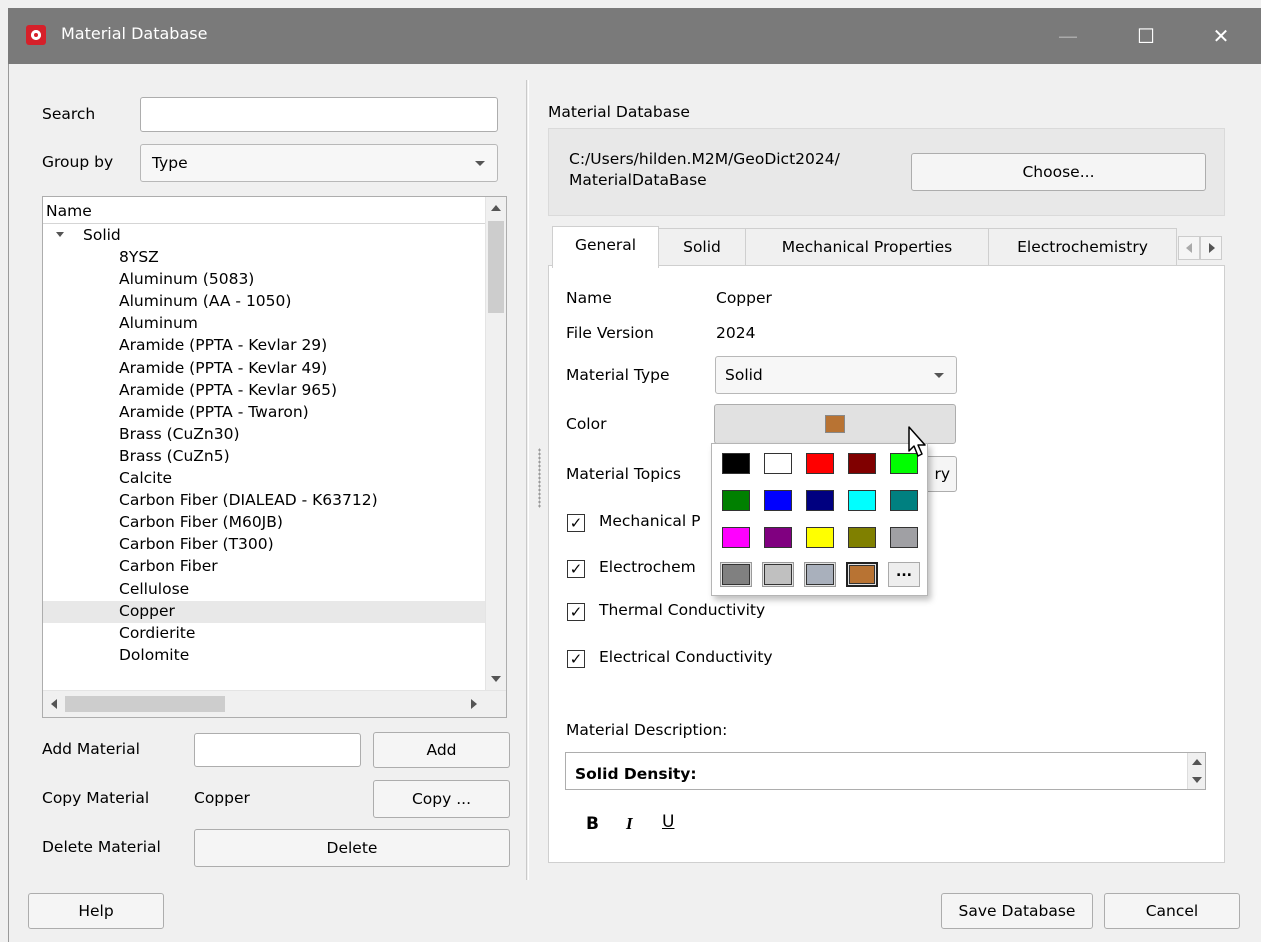 Image resolution: width=1261 pixels, height=942 pixels. What do you see at coordinates (576, 612) in the screenshot?
I see `thermal-checkbox: ✓` at bounding box center [576, 612].